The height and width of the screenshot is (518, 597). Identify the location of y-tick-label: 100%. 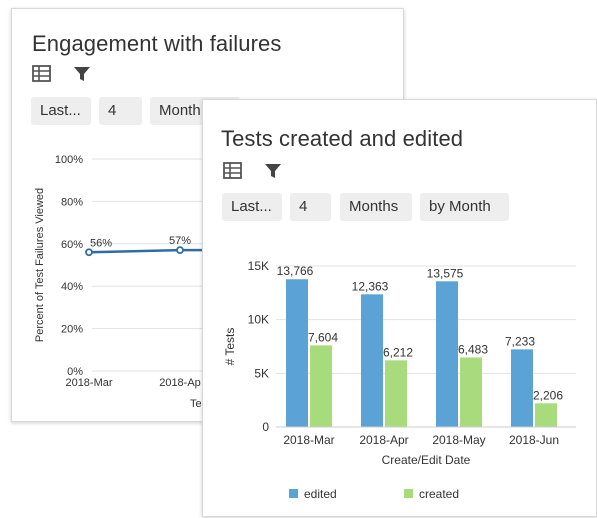
(69, 160).